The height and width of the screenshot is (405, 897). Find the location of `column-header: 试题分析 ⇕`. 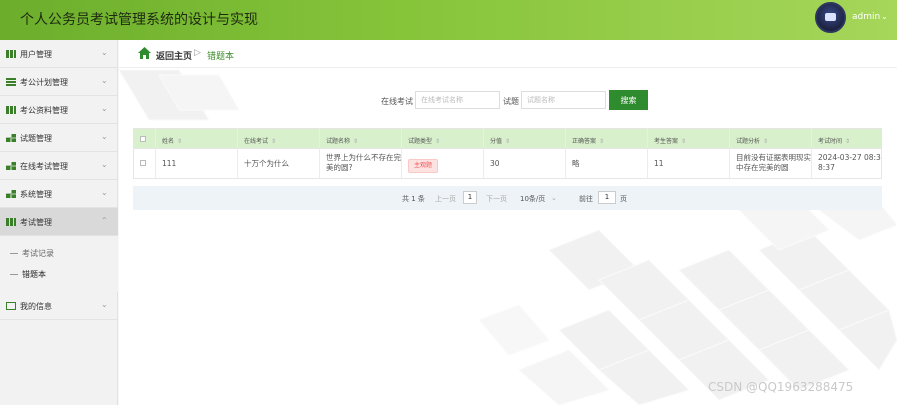

column-header: 试题分析 ⇕ is located at coordinates (771, 138).